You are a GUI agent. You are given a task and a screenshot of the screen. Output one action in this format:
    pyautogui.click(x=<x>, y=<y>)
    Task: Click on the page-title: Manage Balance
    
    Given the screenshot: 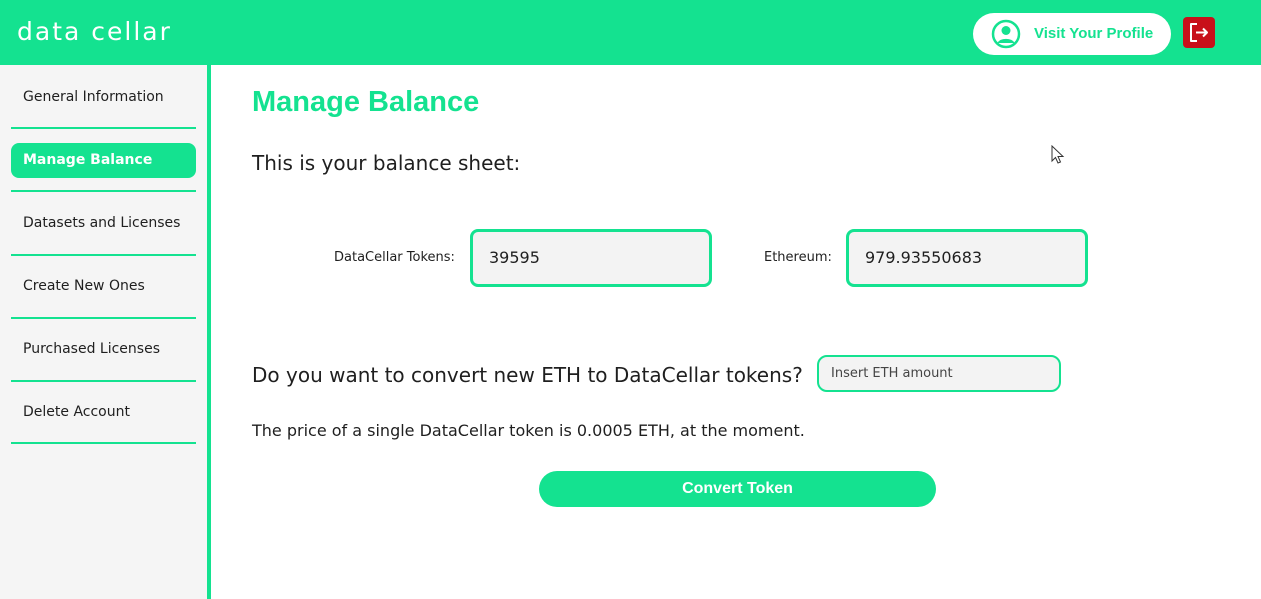 What is the action you would take?
    pyautogui.click(x=366, y=102)
    